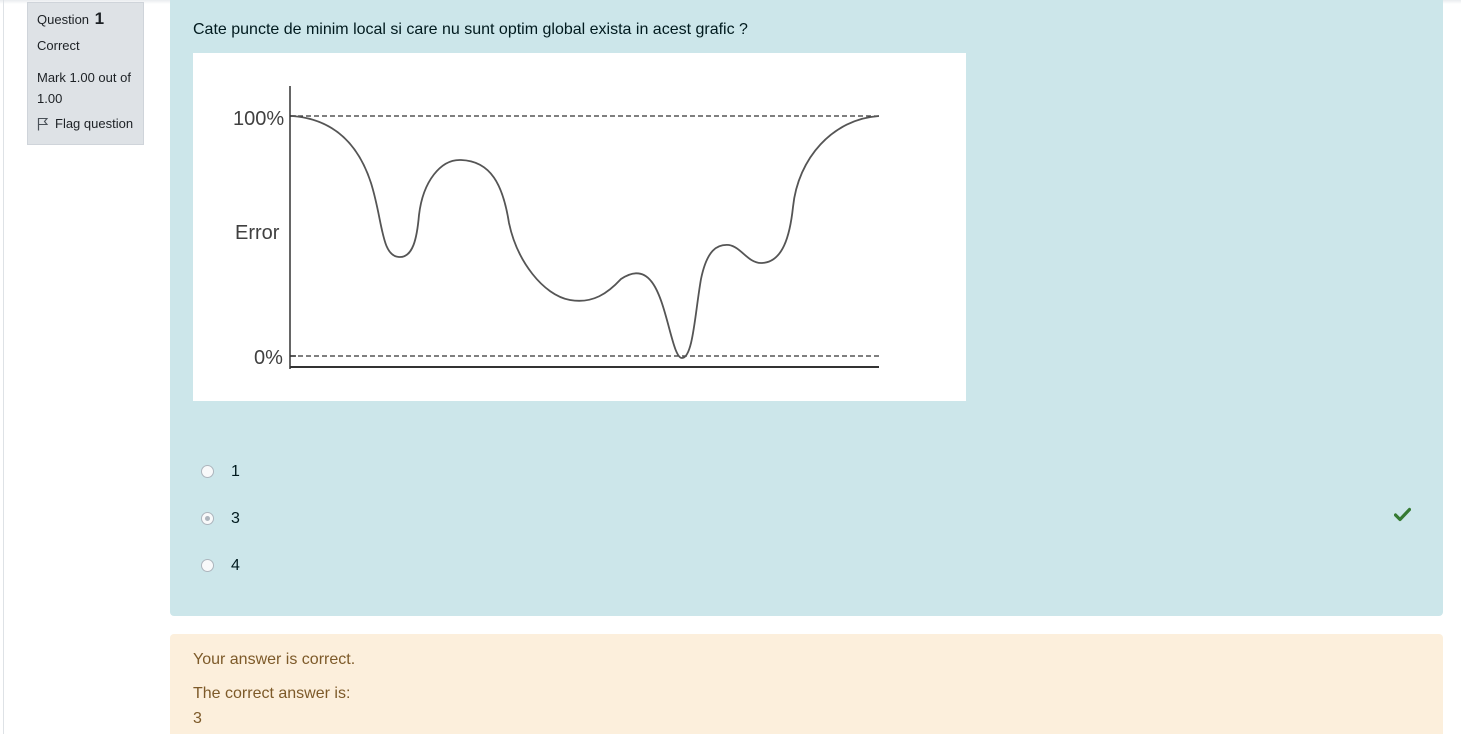 The image size is (1461, 734). I want to click on y-tick-bottom: 0%, so click(268, 358).